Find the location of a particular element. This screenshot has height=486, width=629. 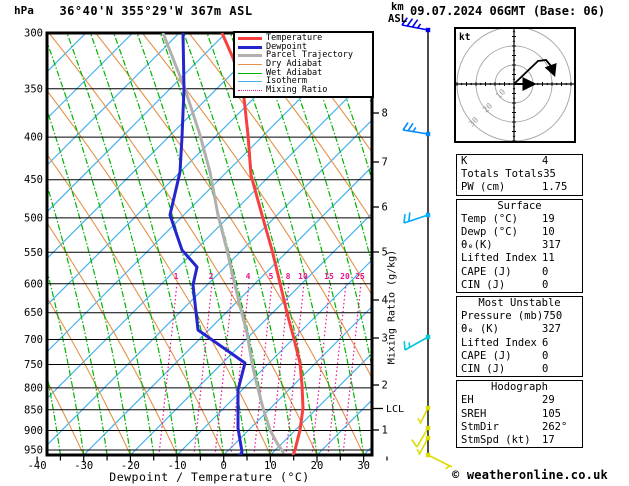

km-tick-label: 2 is located at coordinates (385, 386).